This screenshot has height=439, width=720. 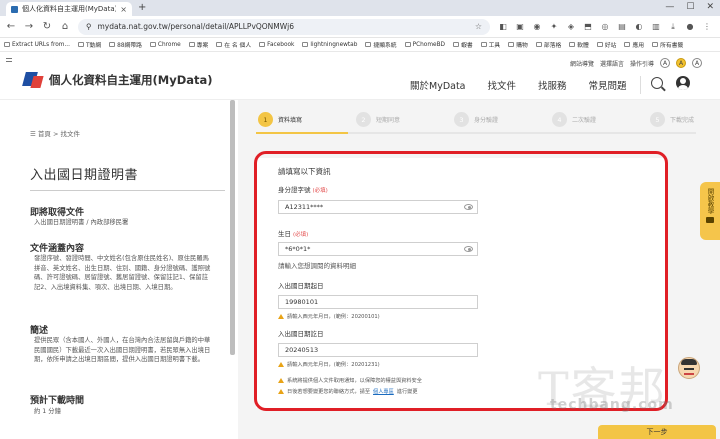 What do you see at coordinates (233, 44) in the screenshot?
I see `bookmark-item: 在 名 個人` at bounding box center [233, 44].